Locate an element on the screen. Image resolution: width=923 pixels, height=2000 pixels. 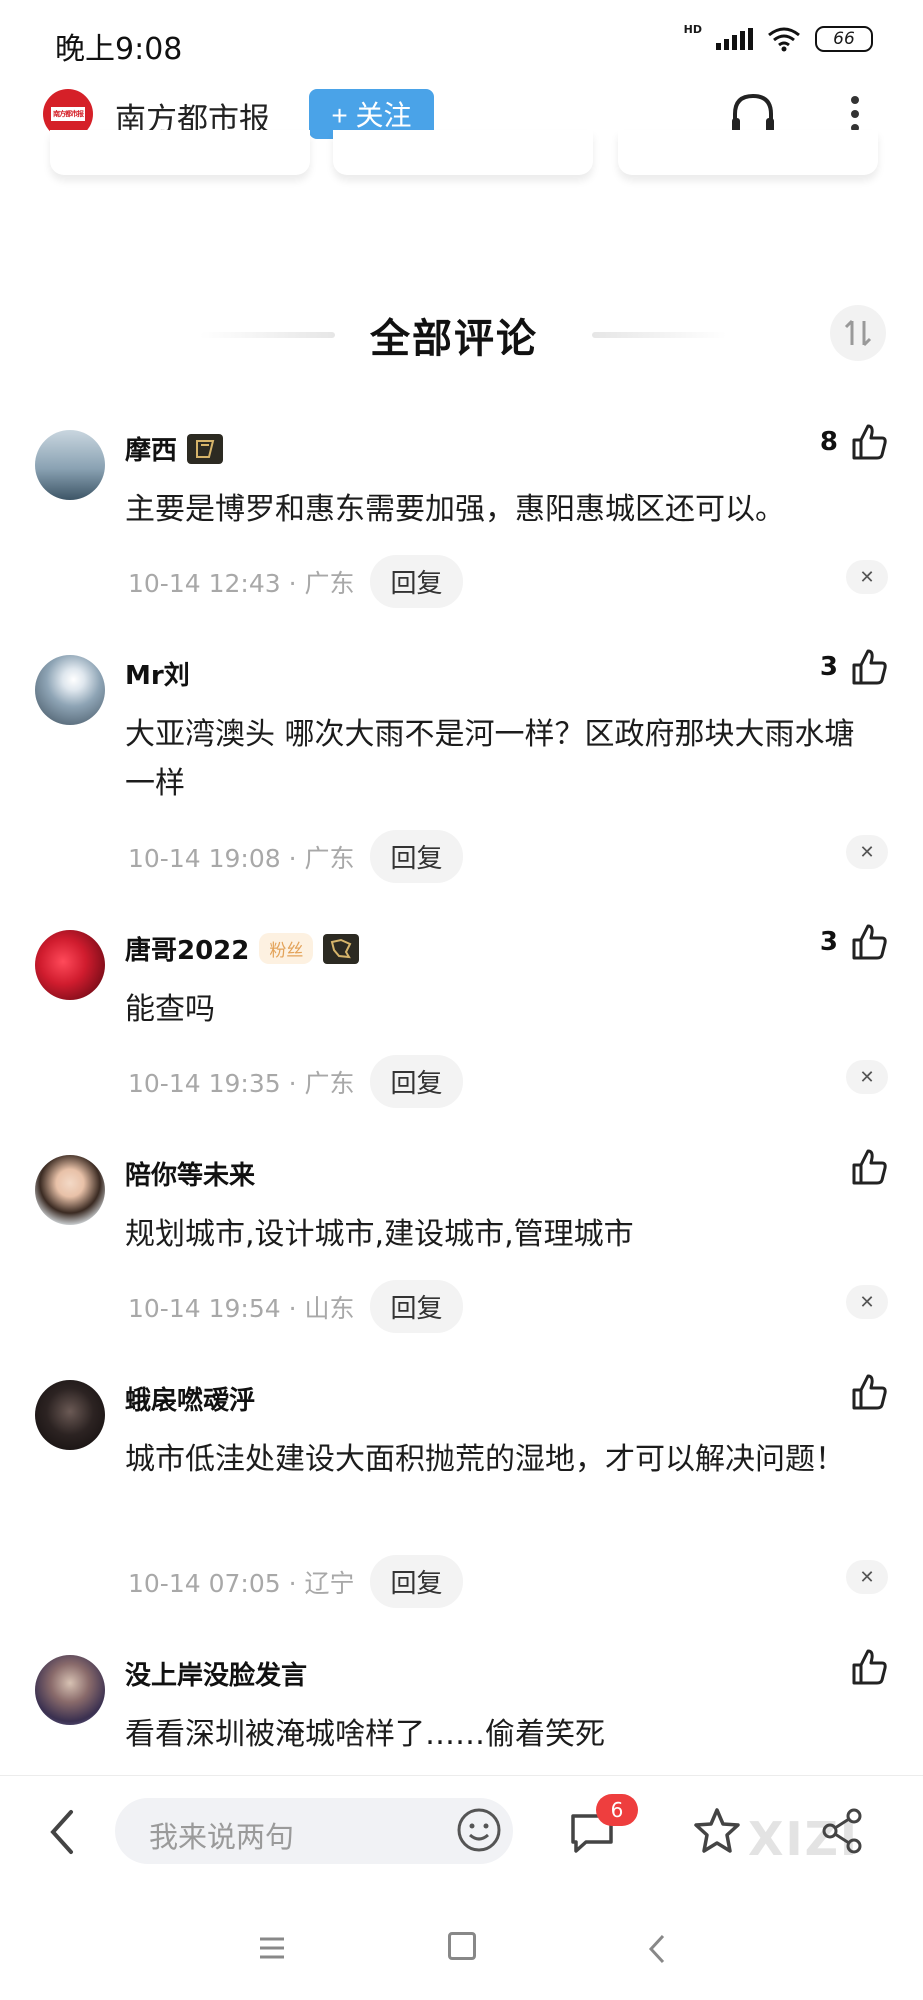
comment-text: 规划城市,设计城市,建设城市,管理城市 is located at coordinates (379, 1234).